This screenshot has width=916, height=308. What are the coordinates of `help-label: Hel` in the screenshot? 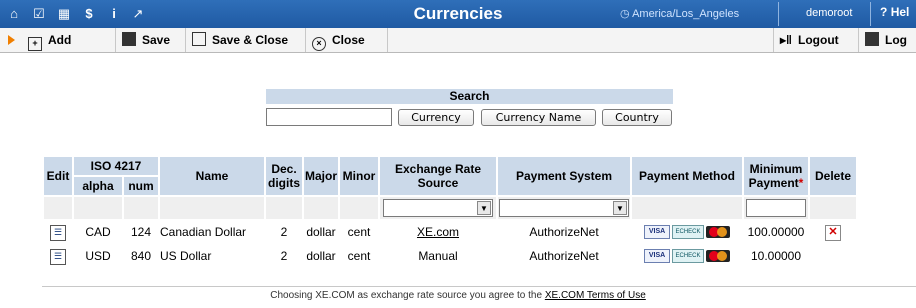 It's located at (900, 12).